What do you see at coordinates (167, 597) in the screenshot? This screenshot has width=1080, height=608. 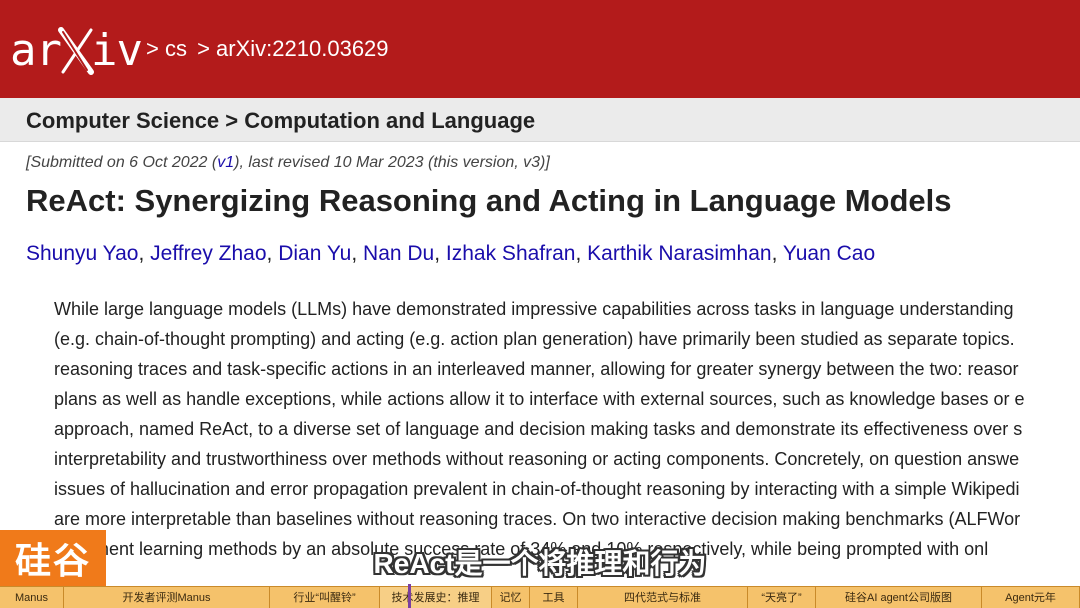 I see `chapter-segment: 开发者评测Manus` at bounding box center [167, 597].